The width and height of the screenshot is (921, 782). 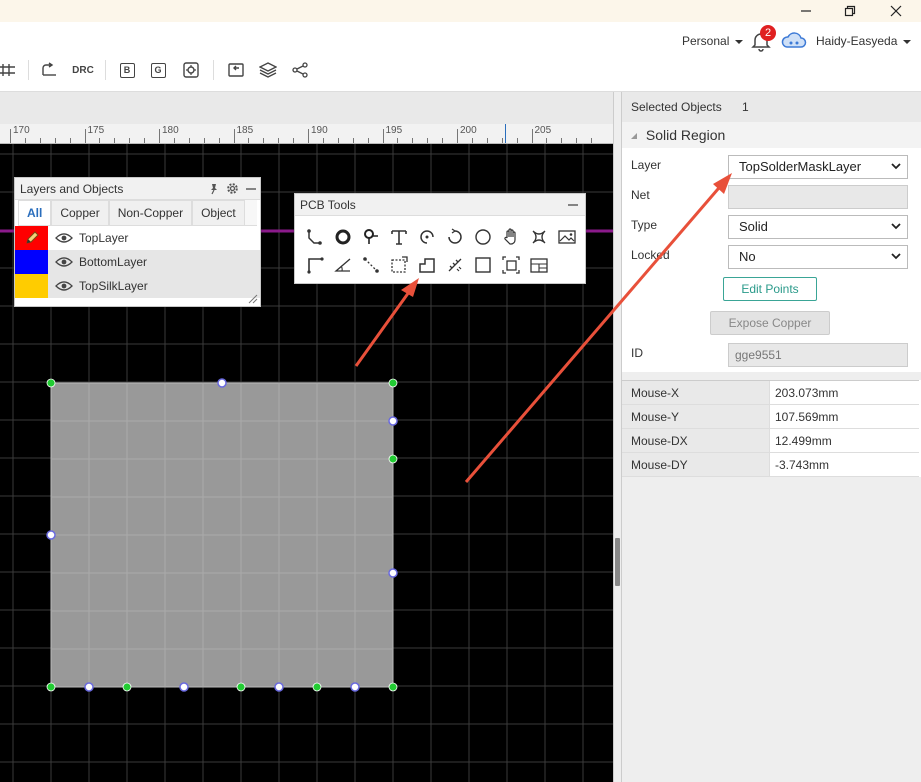 I want to click on type-select: Solid, so click(x=818, y=227).